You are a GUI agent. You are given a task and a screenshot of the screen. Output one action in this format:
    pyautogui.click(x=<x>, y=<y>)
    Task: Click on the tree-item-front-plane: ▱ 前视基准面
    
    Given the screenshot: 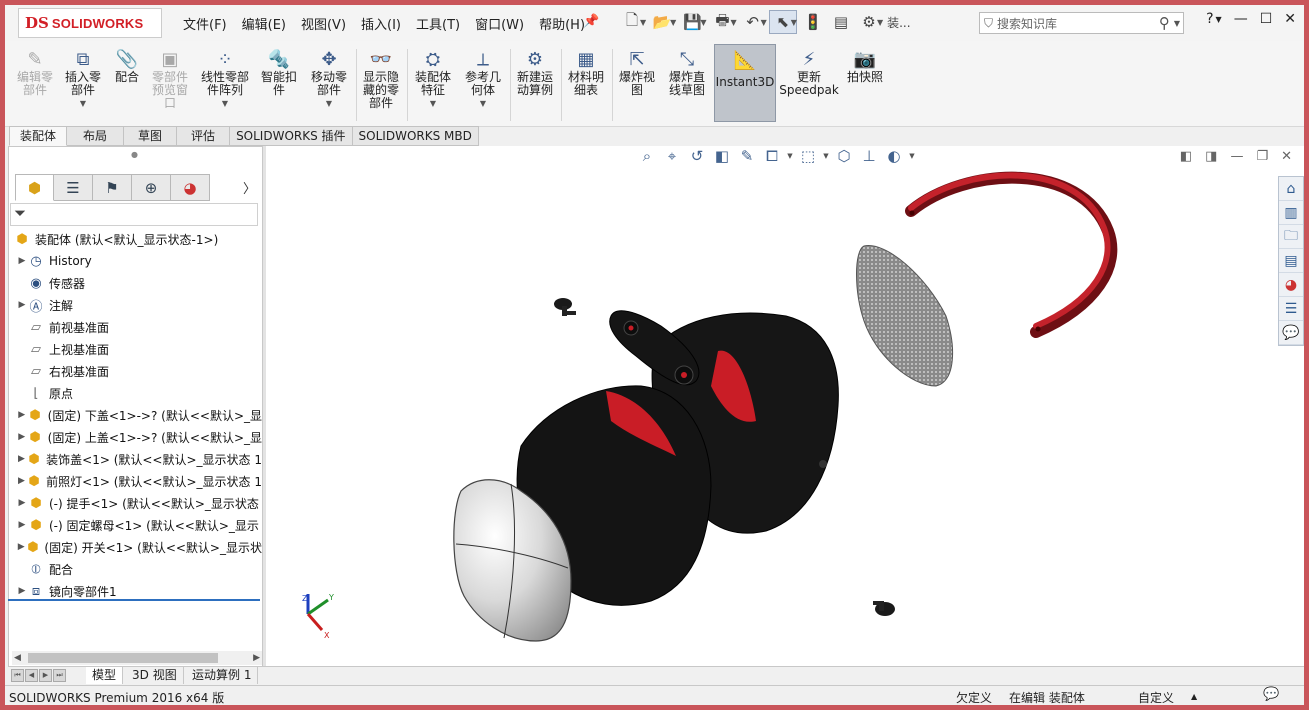 What is the action you would take?
    pyautogui.click(x=135, y=327)
    